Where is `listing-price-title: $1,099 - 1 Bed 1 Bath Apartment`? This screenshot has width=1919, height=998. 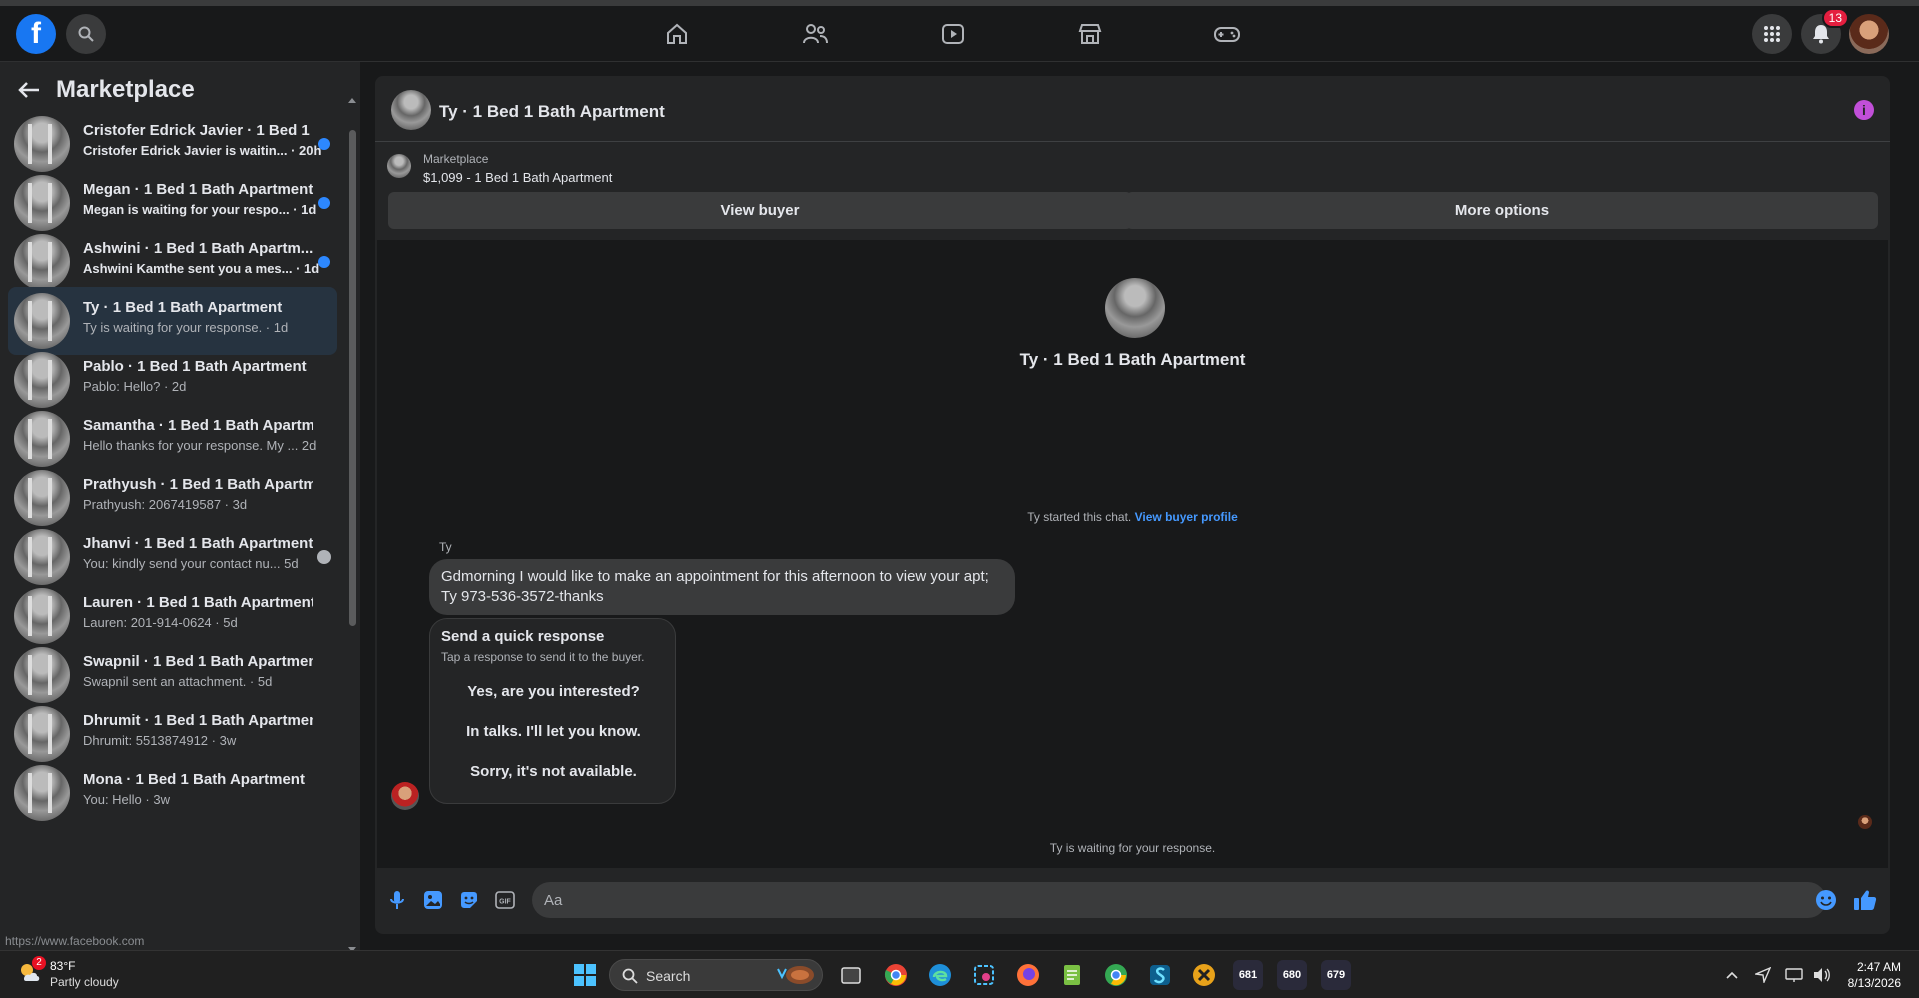
listing-price-title: $1,099 - 1 Bed 1 Bath Apartment is located at coordinates (517, 177).